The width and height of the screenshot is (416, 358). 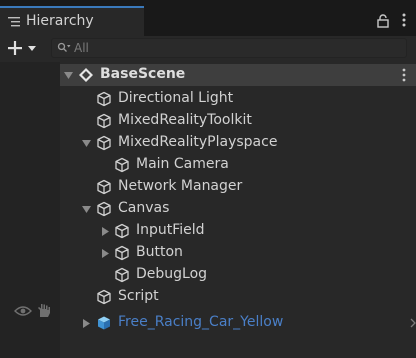 I want to click on prefab-cube-icon, so click(x=104, y=323).